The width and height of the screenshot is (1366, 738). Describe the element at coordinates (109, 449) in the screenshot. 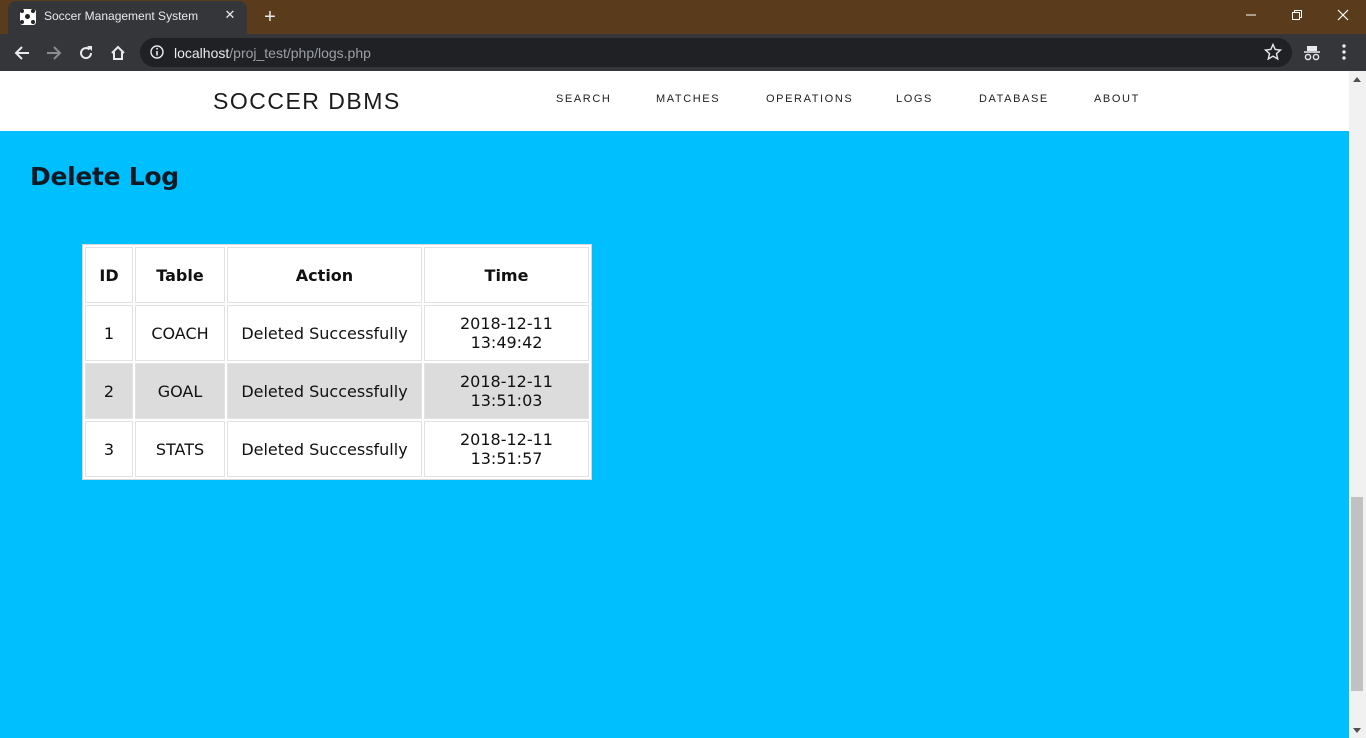

I see `cell-id: 3` at that location.